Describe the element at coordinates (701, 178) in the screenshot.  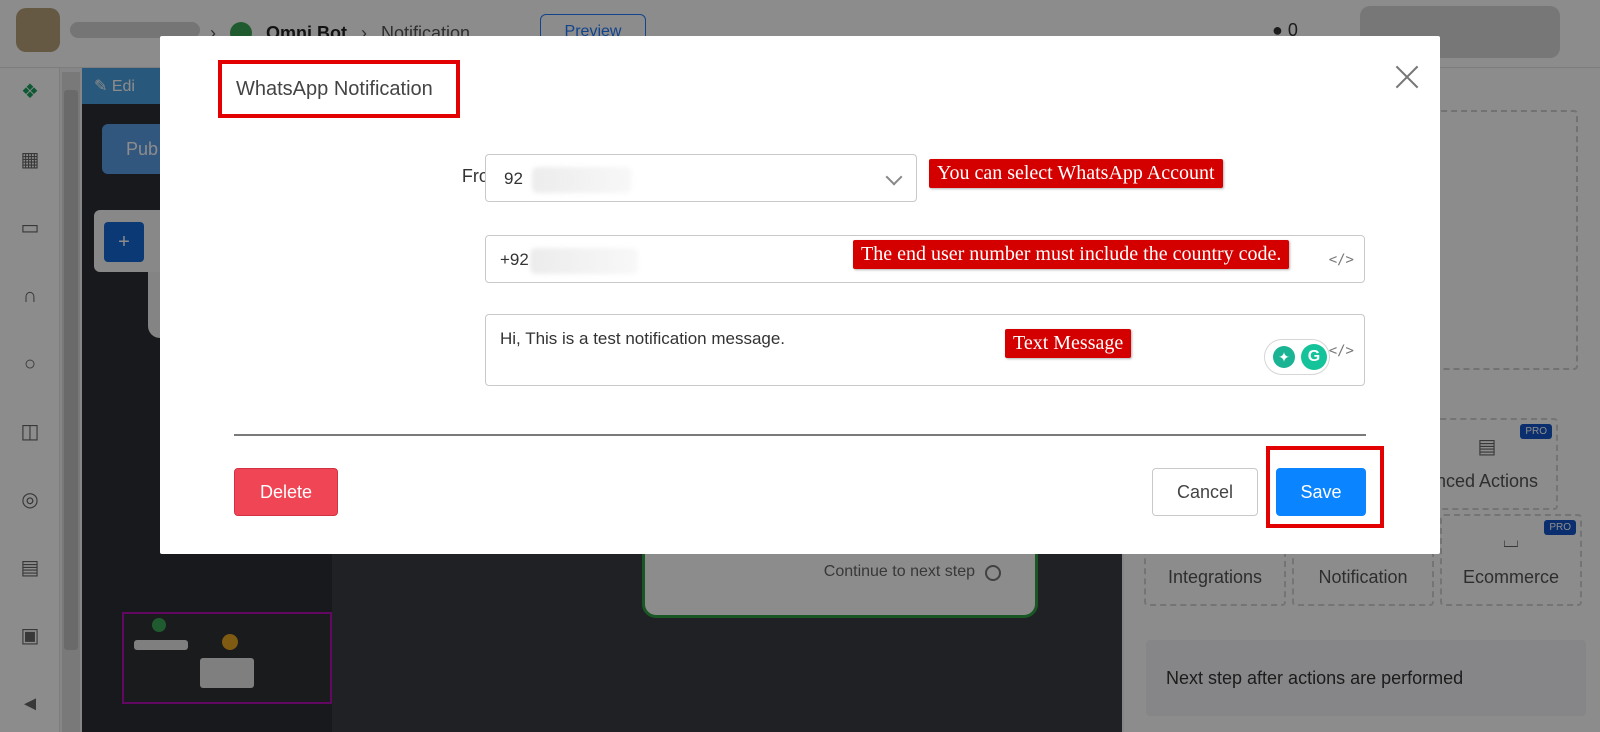
I see `from-phone-select: 92` at that location.